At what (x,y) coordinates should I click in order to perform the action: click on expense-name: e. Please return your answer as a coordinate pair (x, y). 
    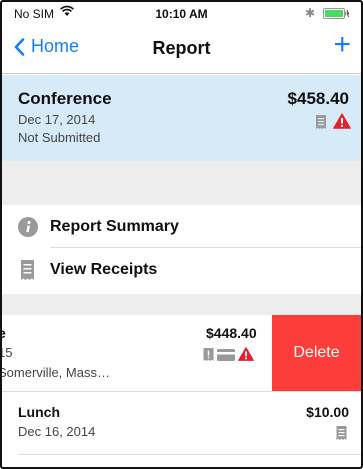
    Looking at the image, I should click on (4, 333).